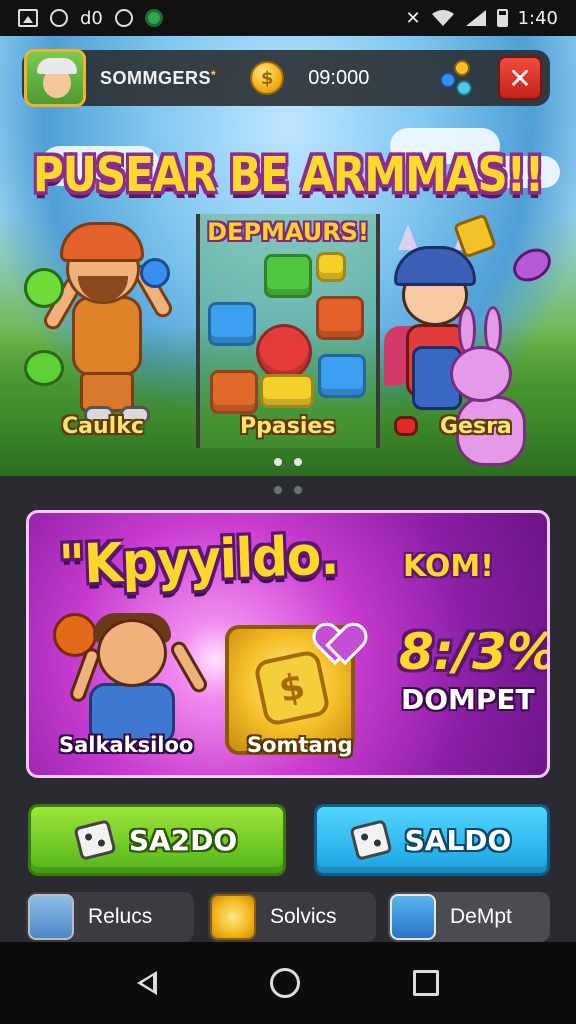 This screenshot has width=576, height=1024. What do you see at coordinates (55, 78) in the screenshot?
I see `player-avatar` at bounding box center [55, 78].